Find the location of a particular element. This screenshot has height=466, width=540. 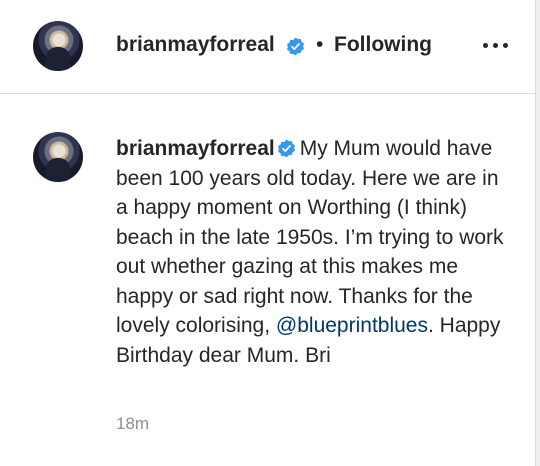

comment-username: brianmayforreal is located at coordinates (195, 148).